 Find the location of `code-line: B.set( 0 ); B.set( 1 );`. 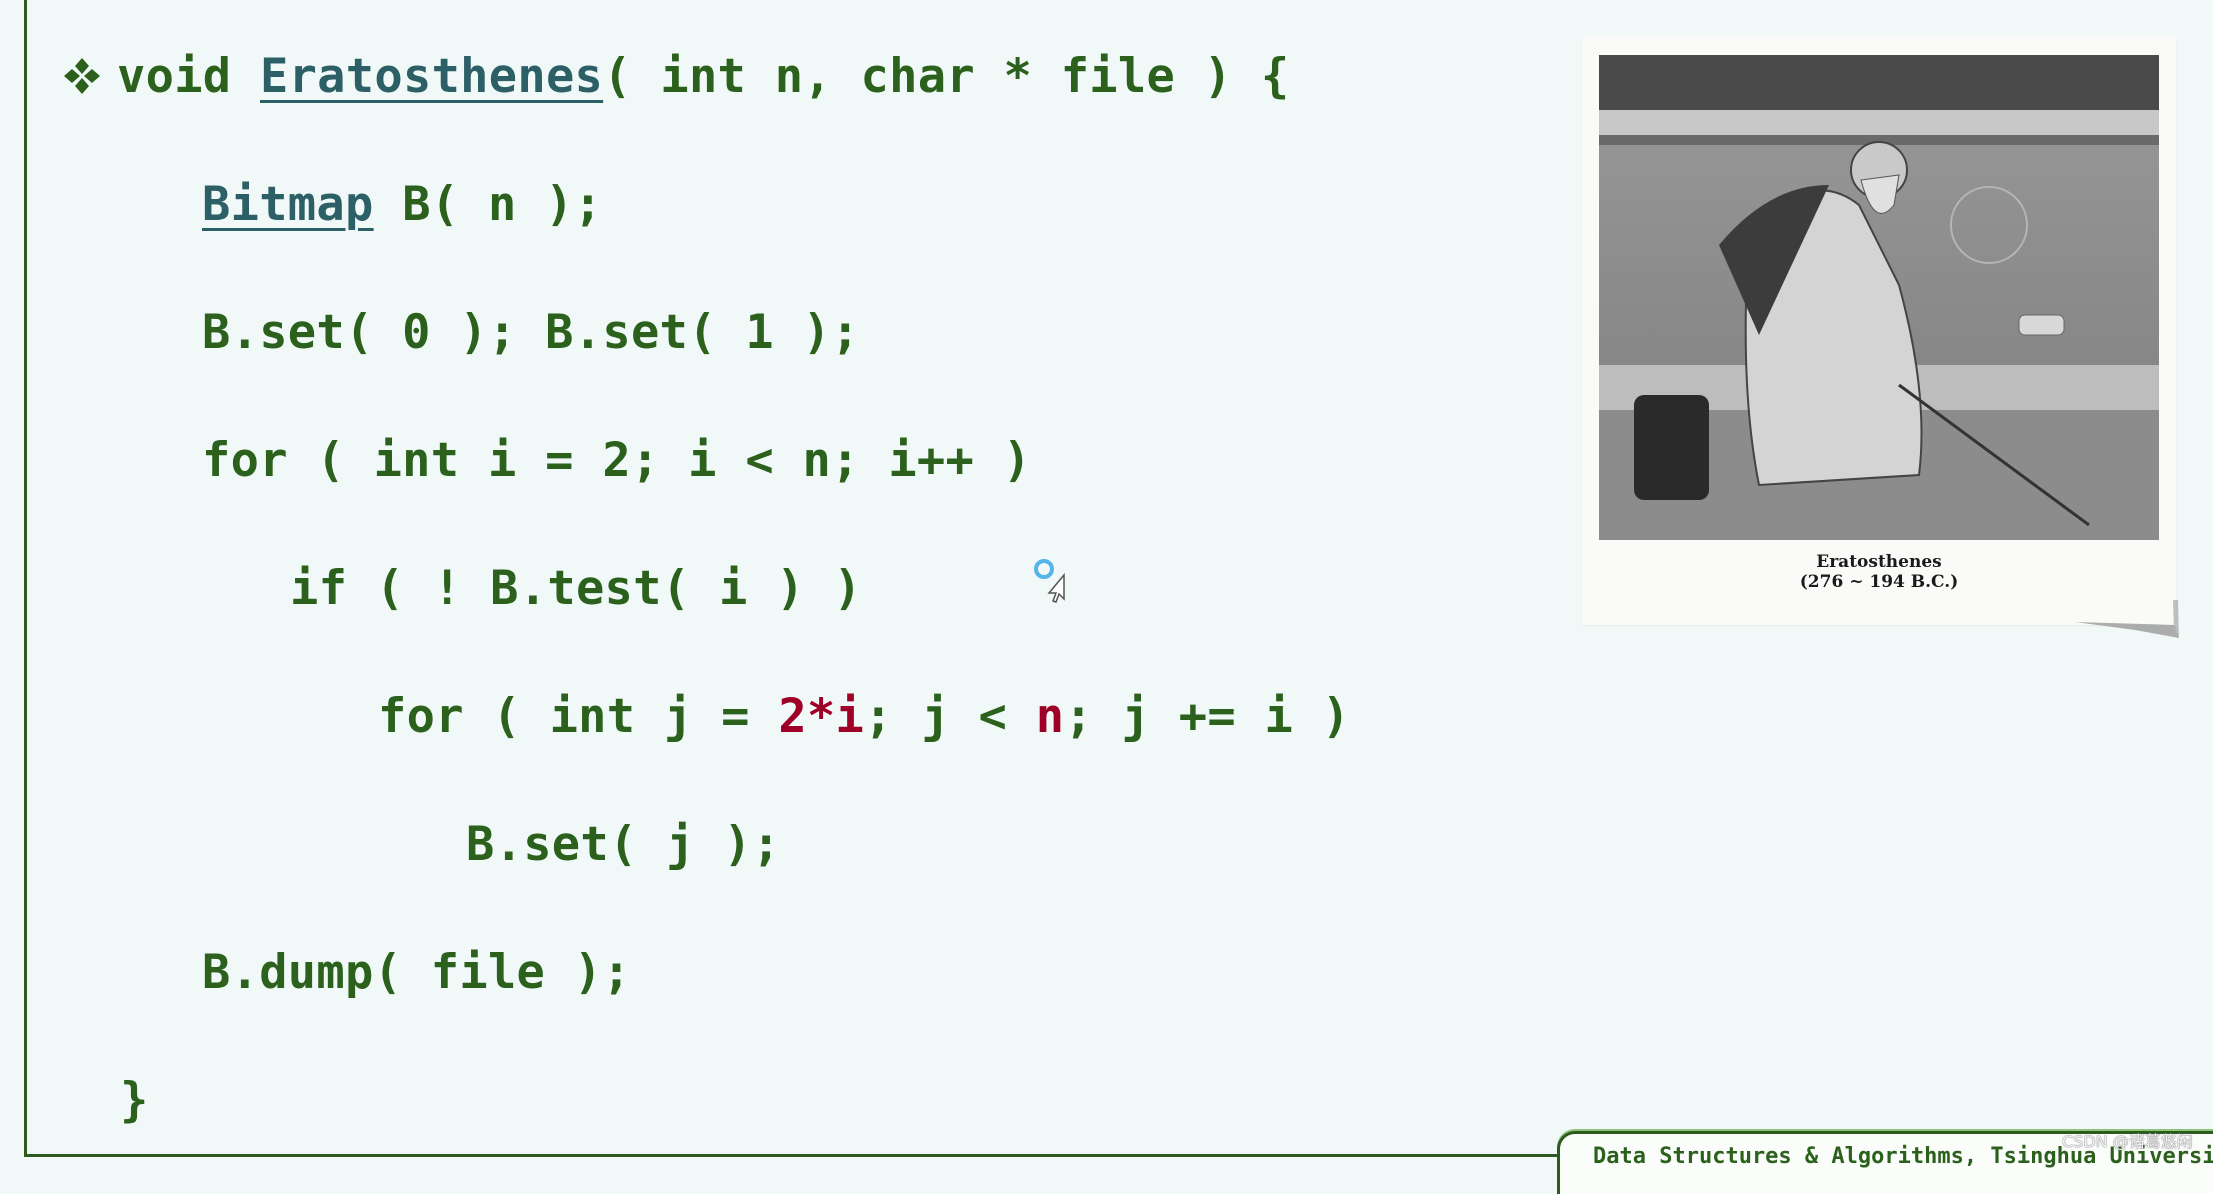

code-line: B.set( 0 ); B.set( 1 ); is located at coordinates (531, 333).